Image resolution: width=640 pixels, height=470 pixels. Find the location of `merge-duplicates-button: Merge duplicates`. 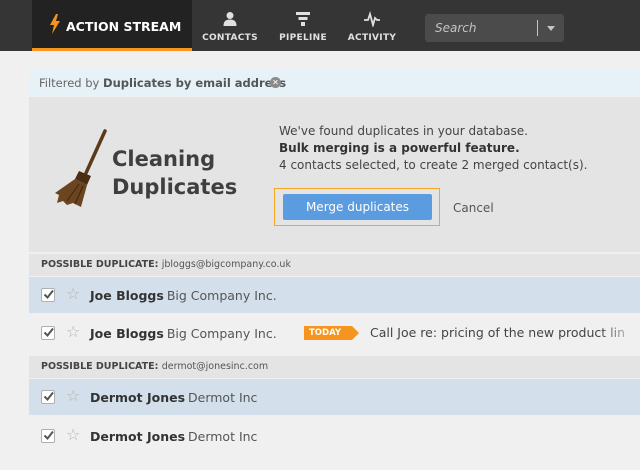

merge-duplicates-button: Merge duplicates is located at coordinates (357, 207).